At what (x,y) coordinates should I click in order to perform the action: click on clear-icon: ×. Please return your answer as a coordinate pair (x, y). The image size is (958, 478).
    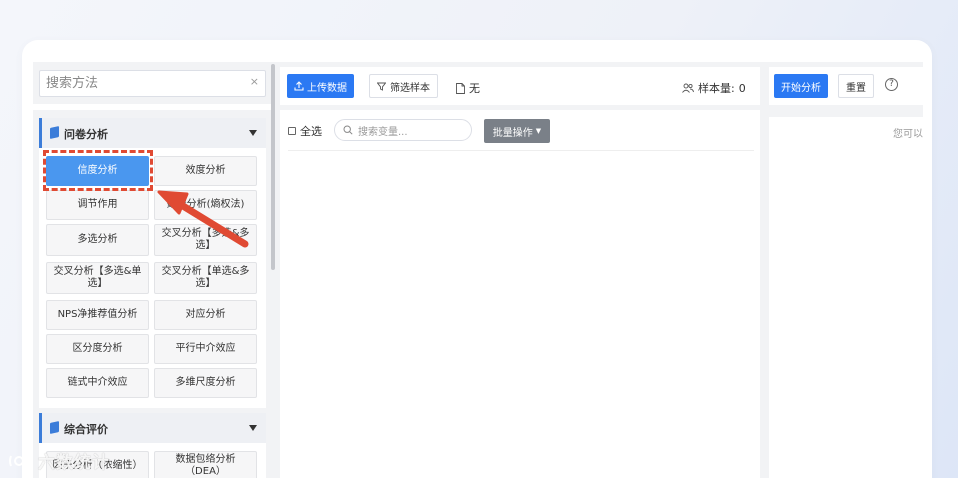
    Looking at the image, I should click on (254, 82).